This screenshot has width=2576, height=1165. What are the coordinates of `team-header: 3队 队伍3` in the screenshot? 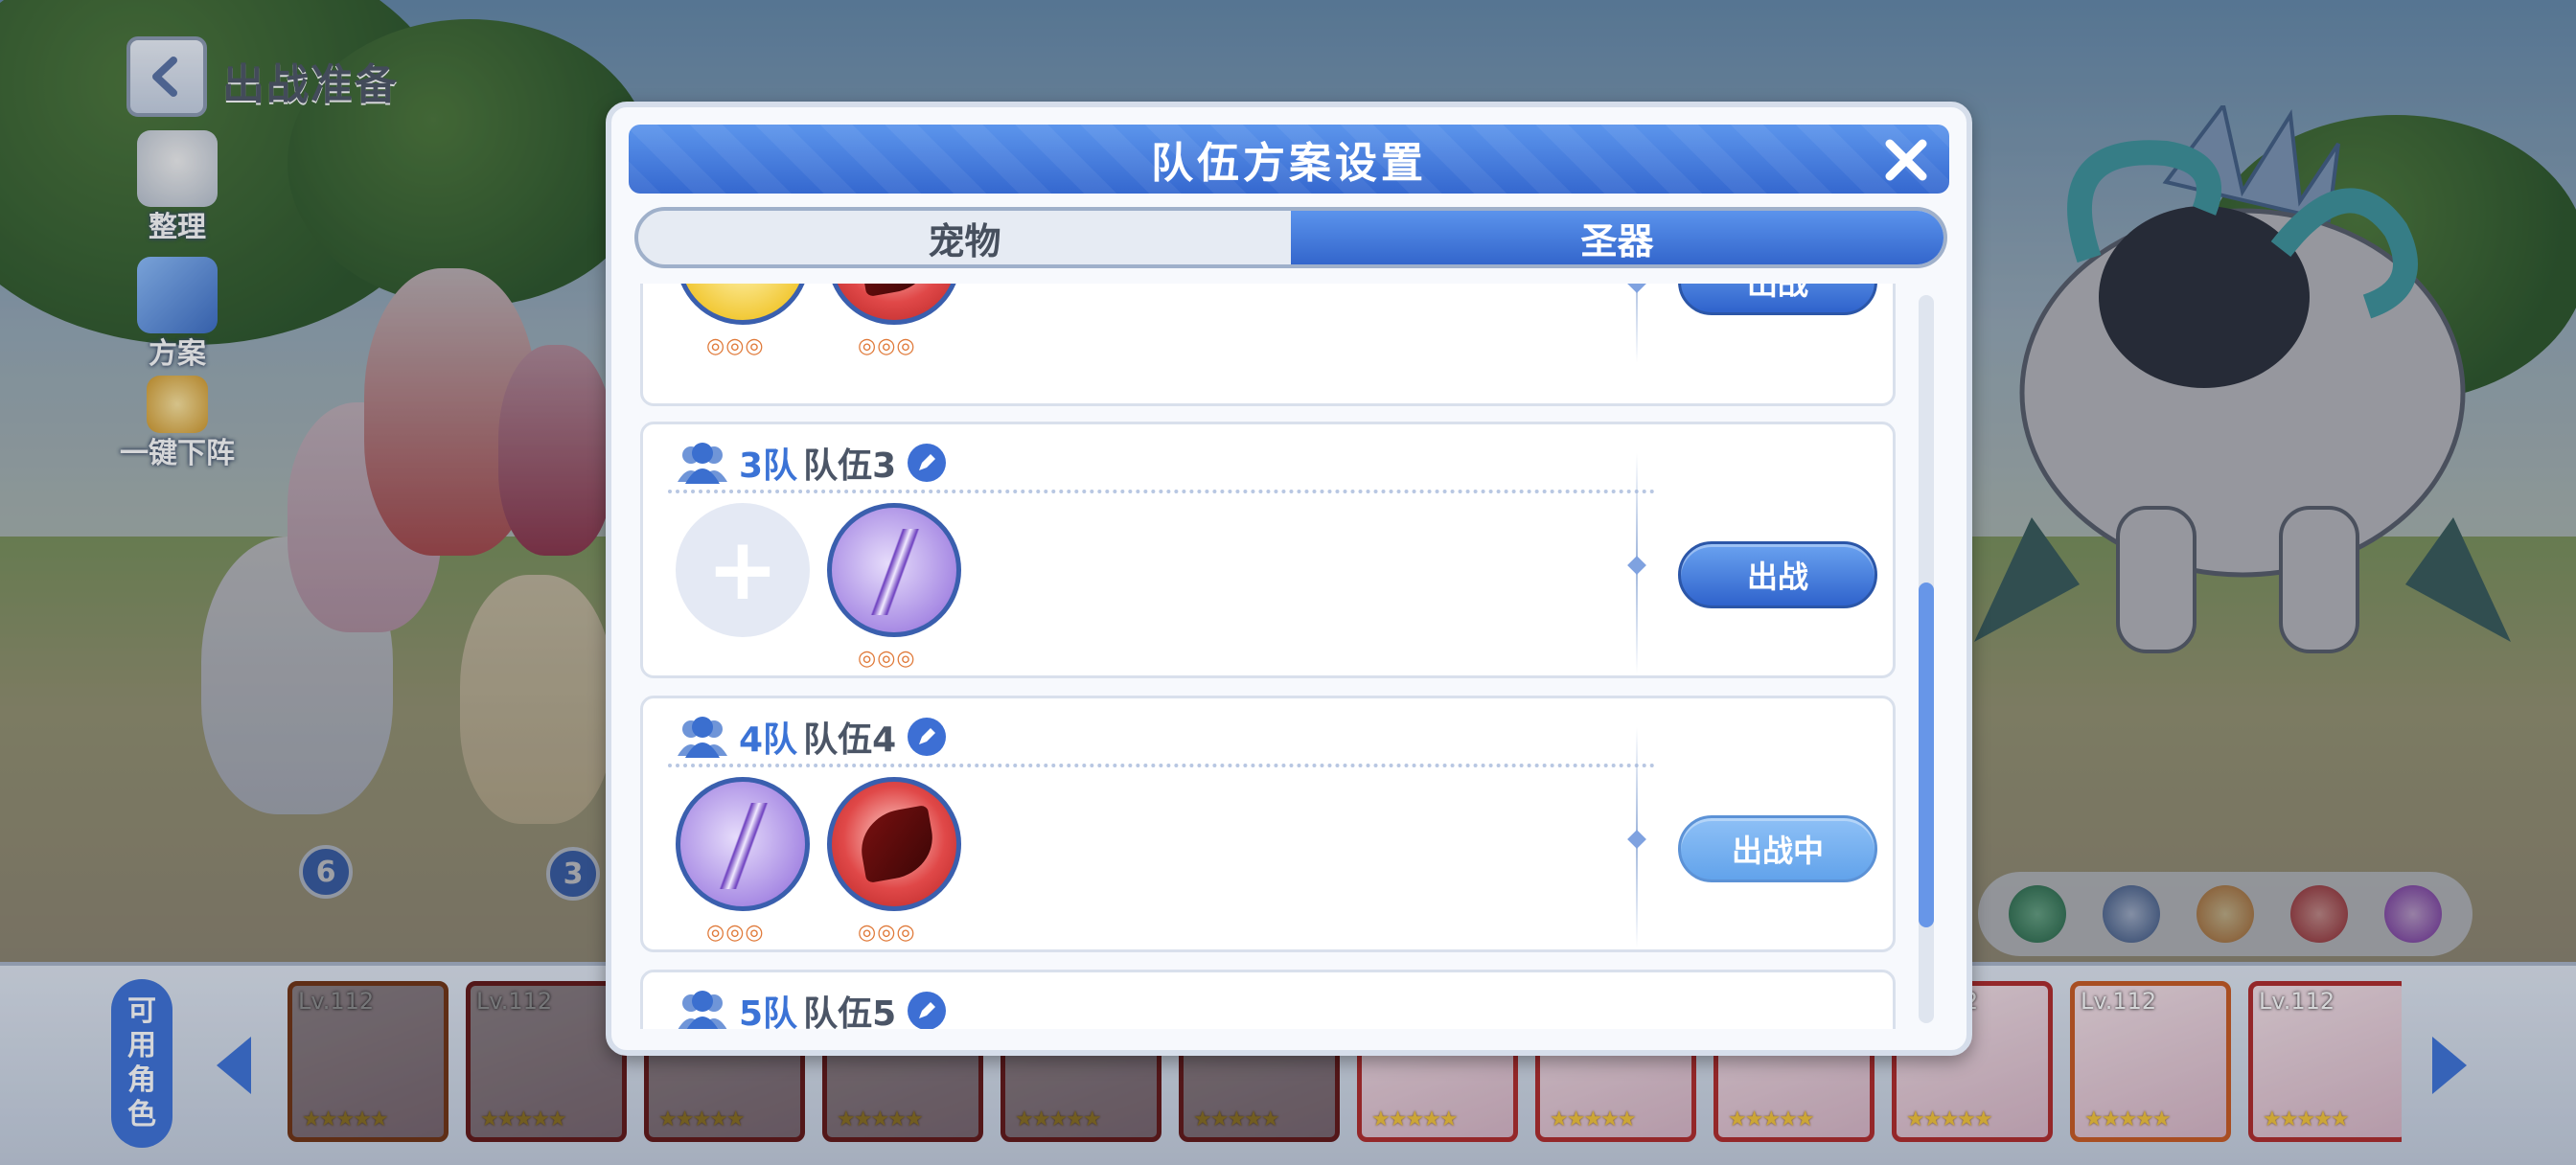 It's located at (809, 463).